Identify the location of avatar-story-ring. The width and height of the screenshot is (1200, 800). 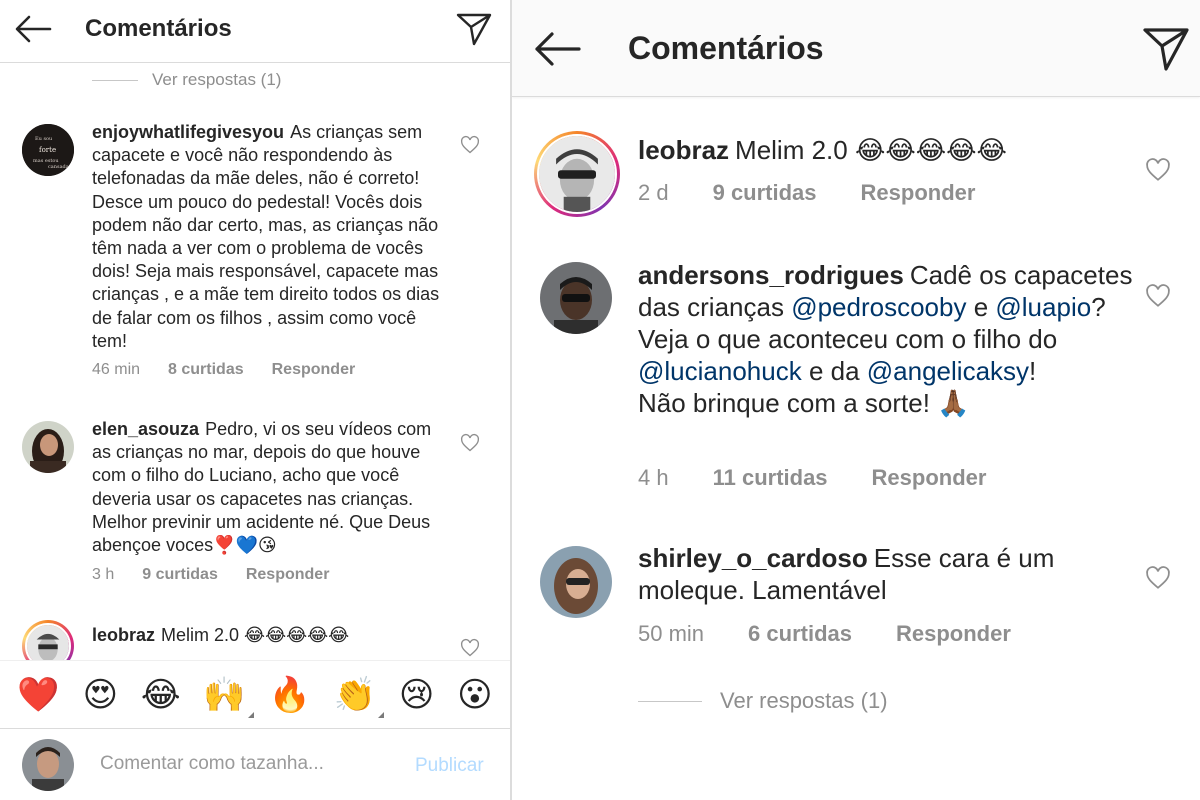
(577, 174).